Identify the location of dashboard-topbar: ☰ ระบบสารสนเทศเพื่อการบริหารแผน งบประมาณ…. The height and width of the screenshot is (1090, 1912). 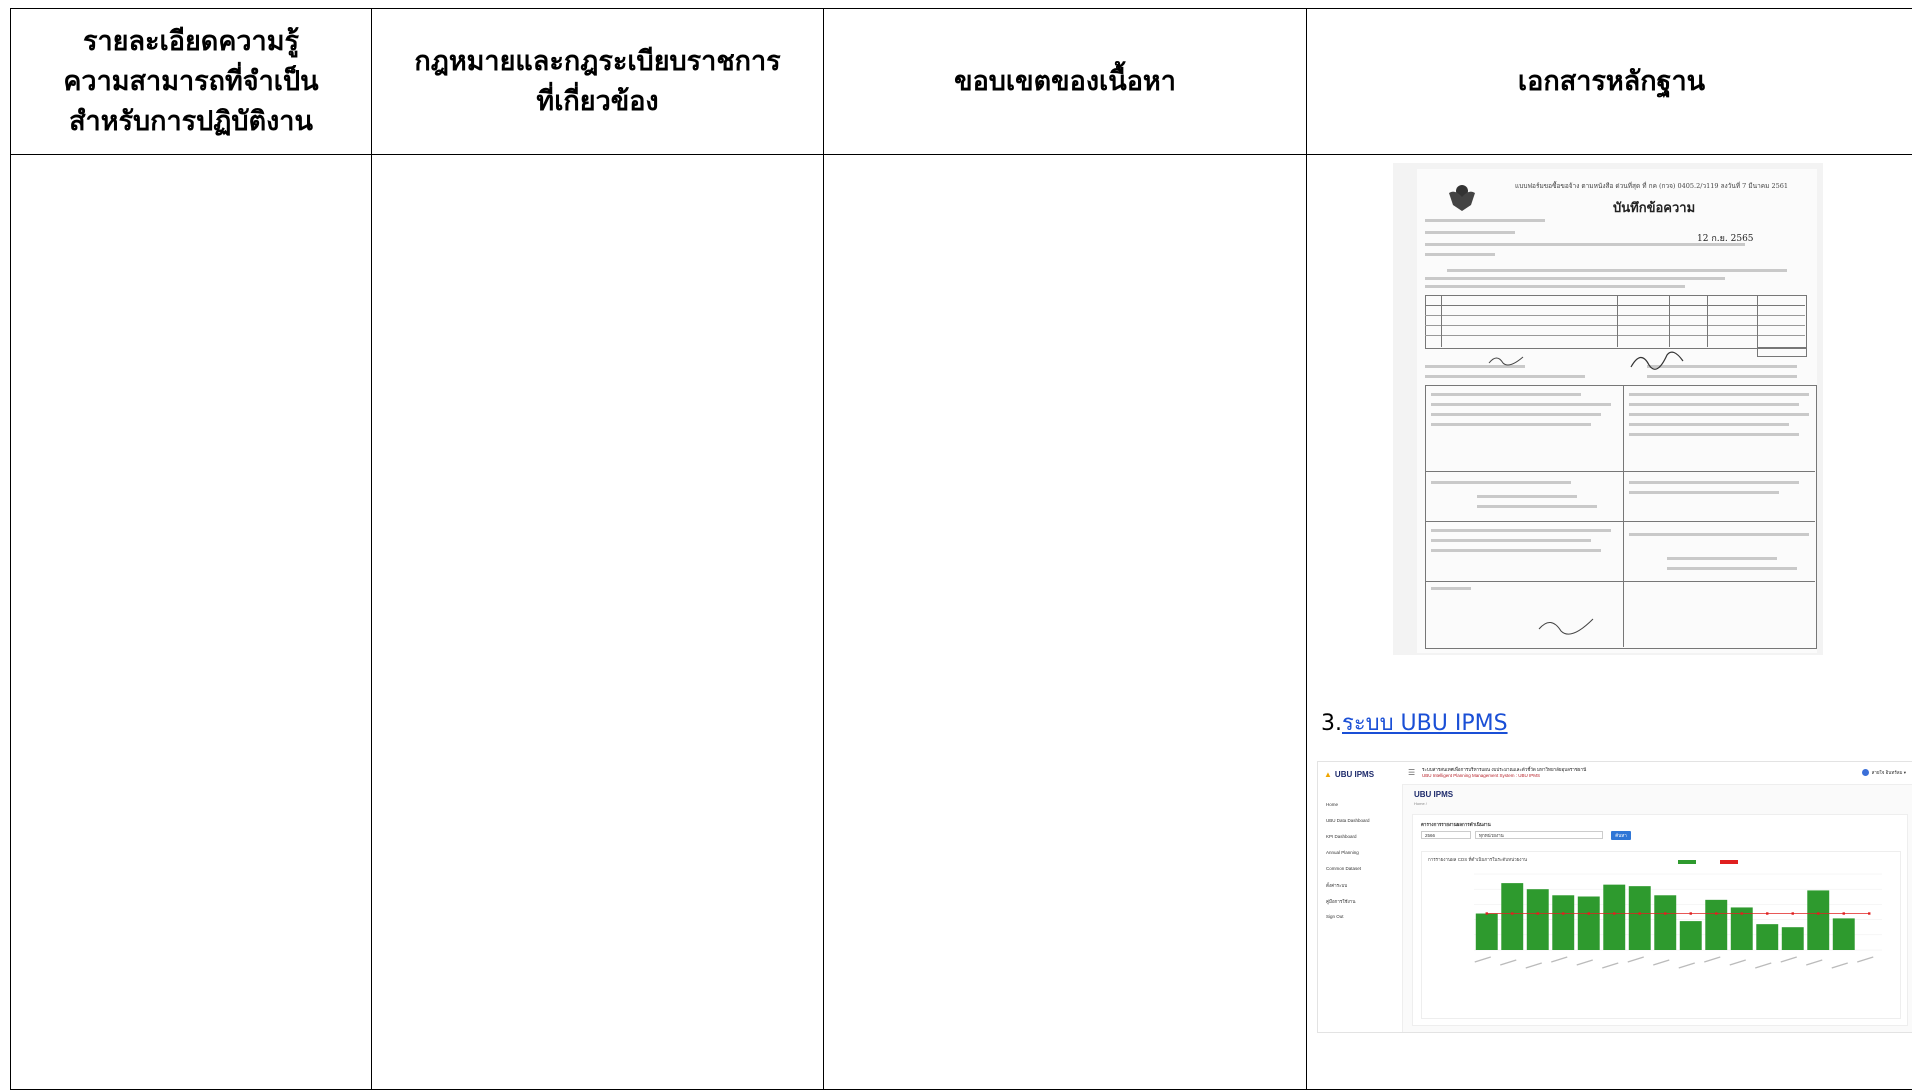
(1657, 773).